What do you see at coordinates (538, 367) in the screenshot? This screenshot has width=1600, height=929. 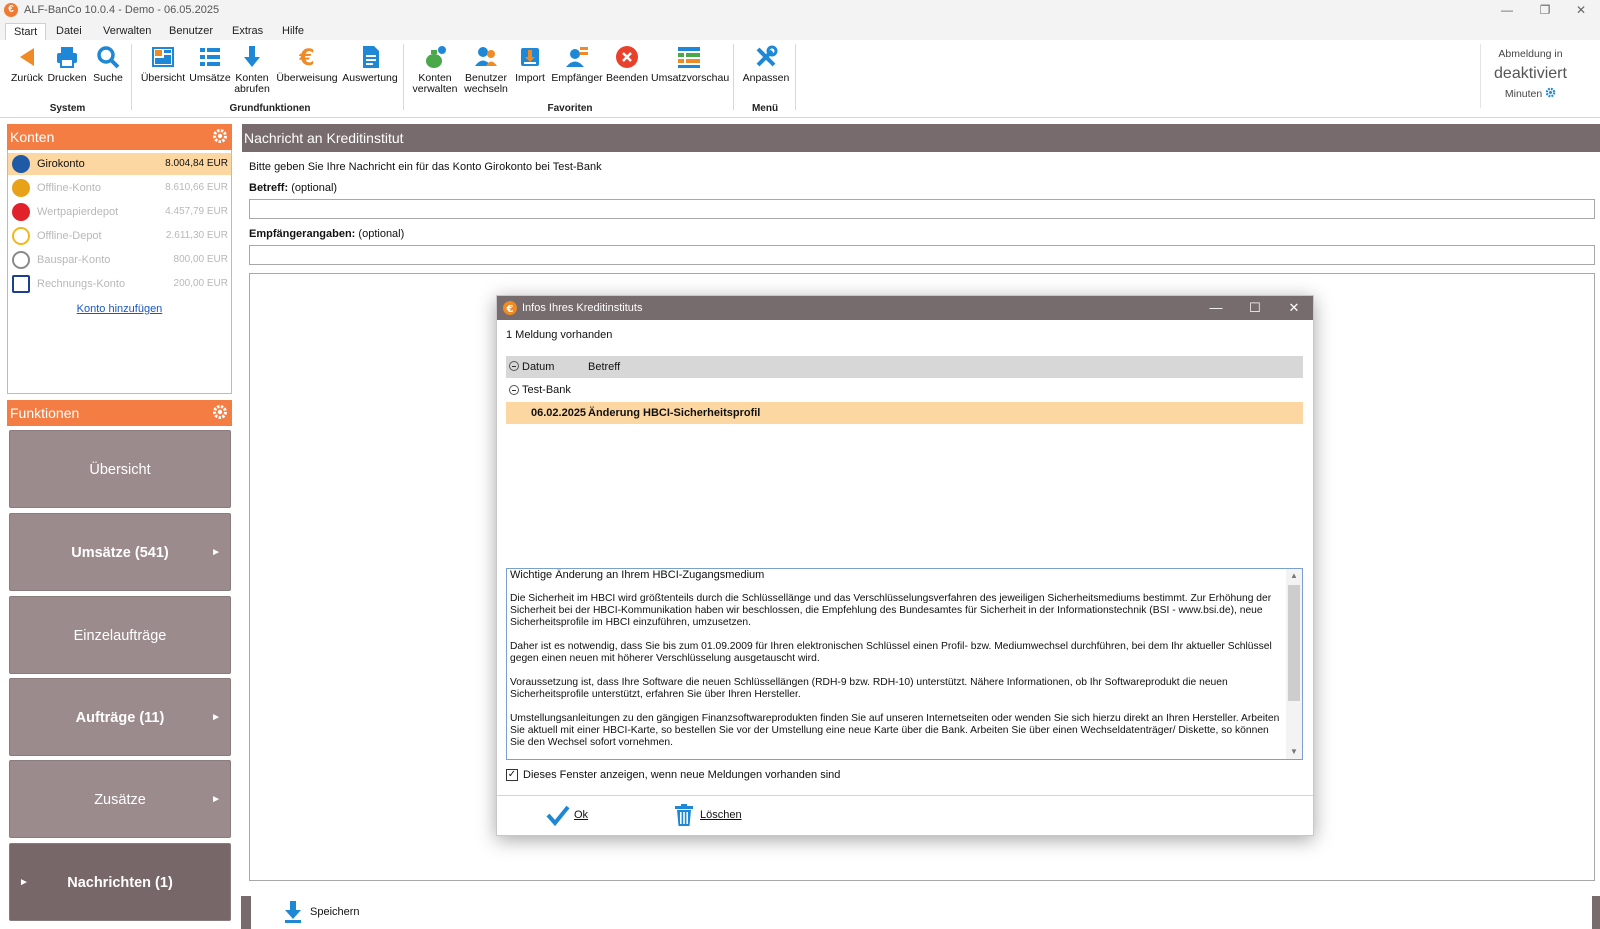 I see `column-date: Datum` at bounding box center [538, 367].